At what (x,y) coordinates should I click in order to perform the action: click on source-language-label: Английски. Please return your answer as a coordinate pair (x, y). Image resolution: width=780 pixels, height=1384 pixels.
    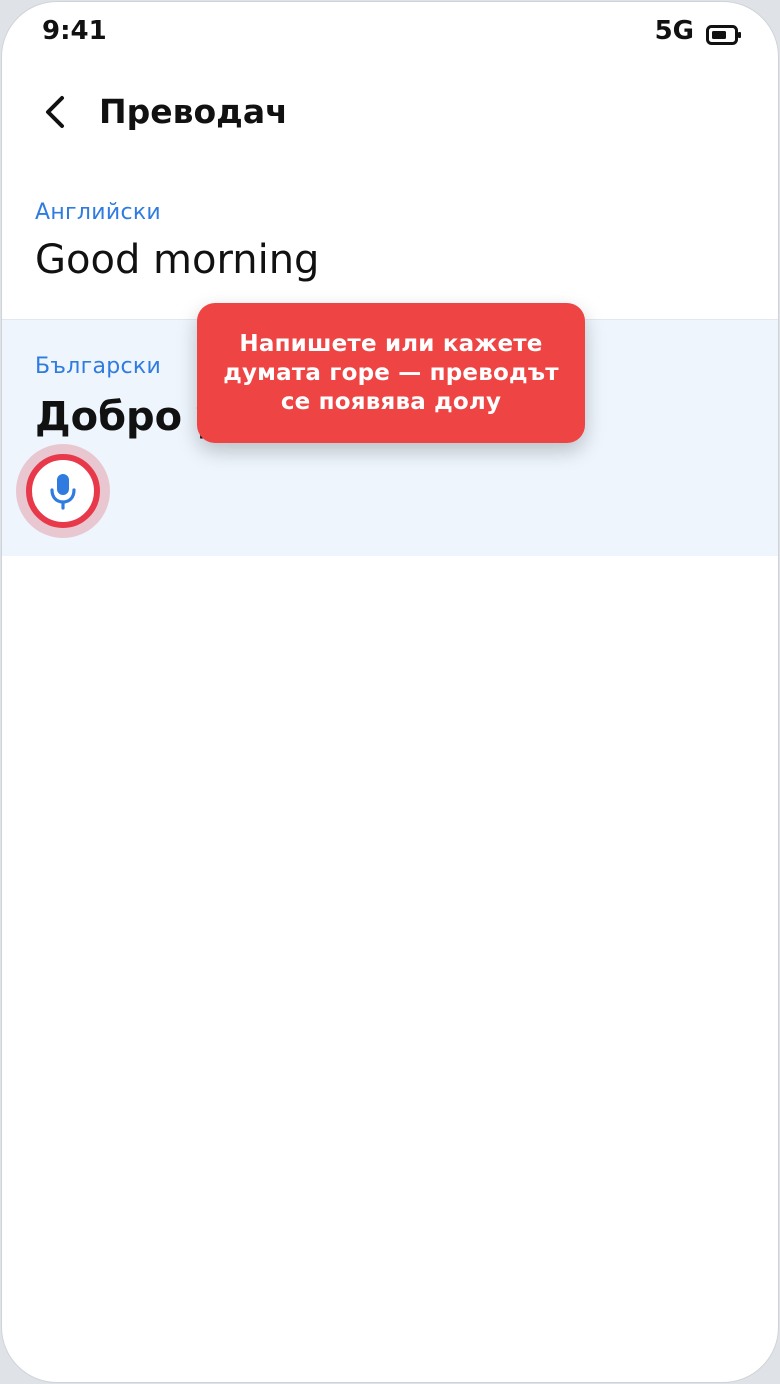
    Looking at the image, I should click on (98, 212).